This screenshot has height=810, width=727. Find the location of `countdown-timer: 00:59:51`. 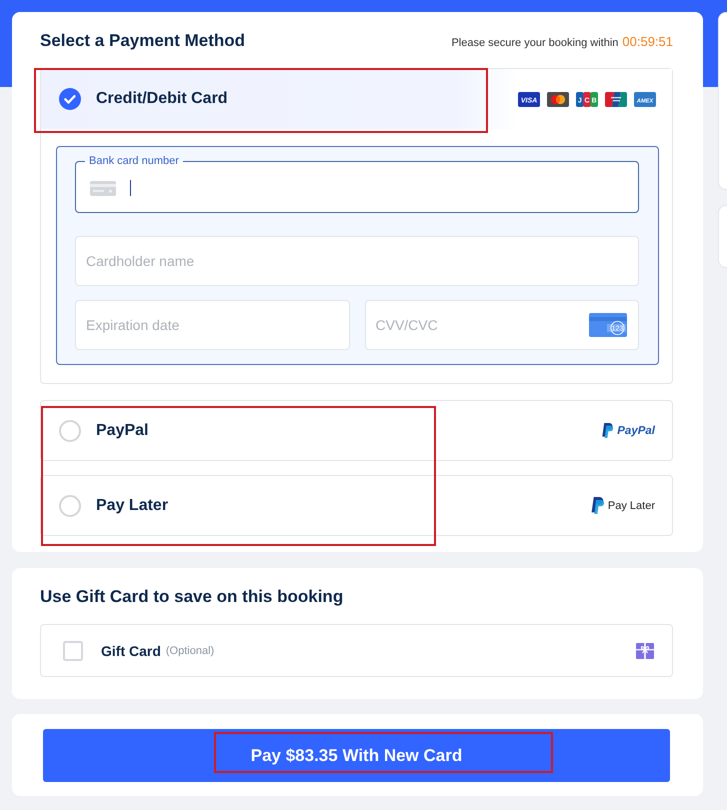

countdown-timer: 00:59:51 is located at coordinates (647, 41).